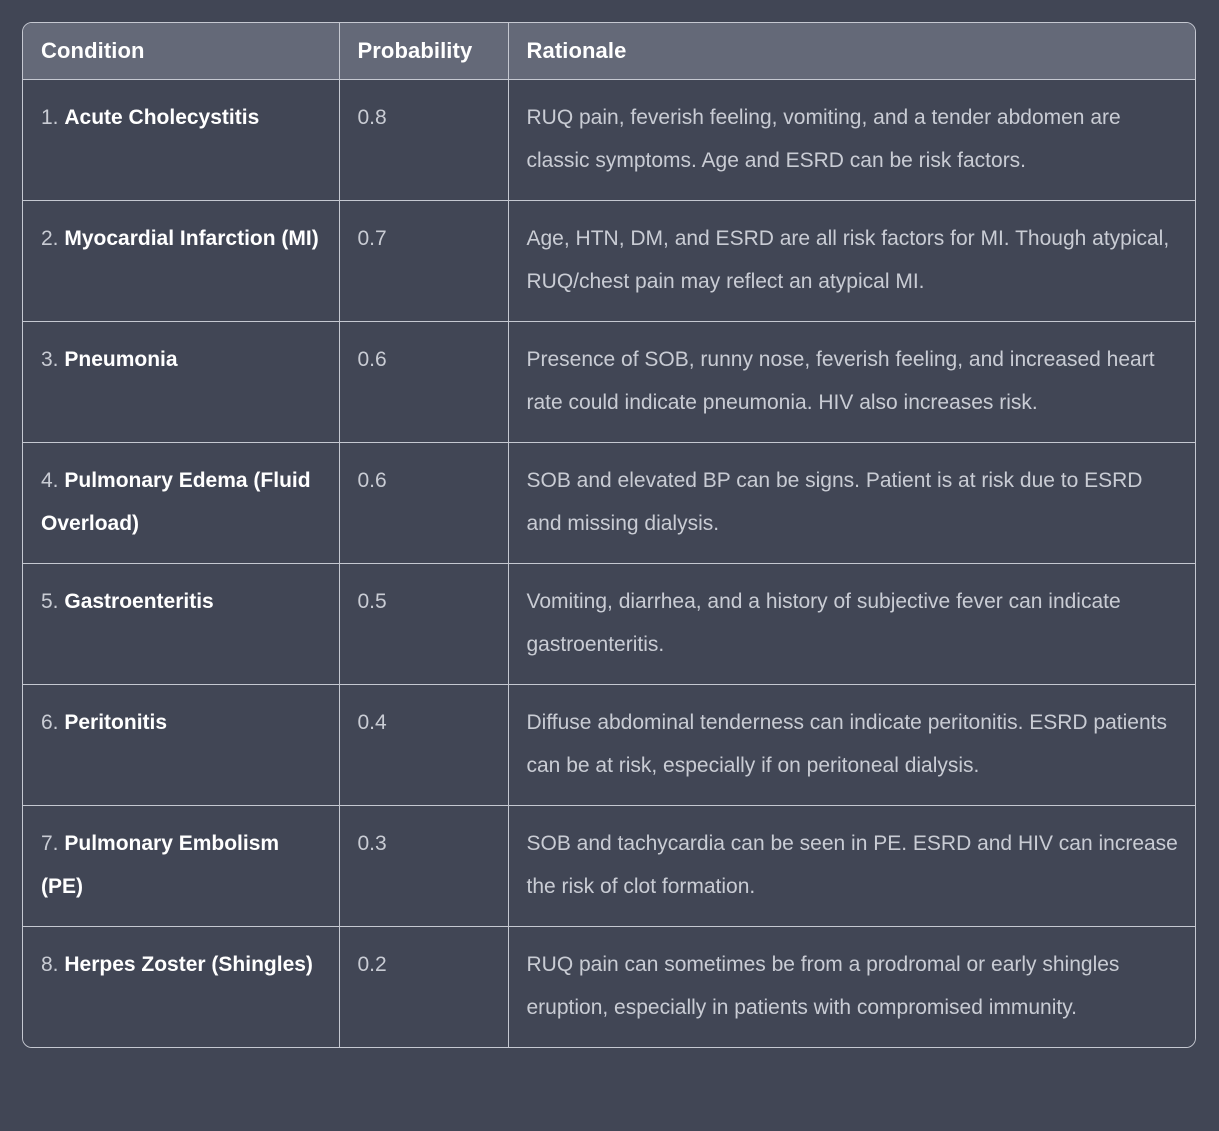 The height and width of the screenshot is (1131, 1219). What do you see at coordinates (50, 601) in the screenshot?
I see `condition-index: 5.` at bounding box center [50, 601].